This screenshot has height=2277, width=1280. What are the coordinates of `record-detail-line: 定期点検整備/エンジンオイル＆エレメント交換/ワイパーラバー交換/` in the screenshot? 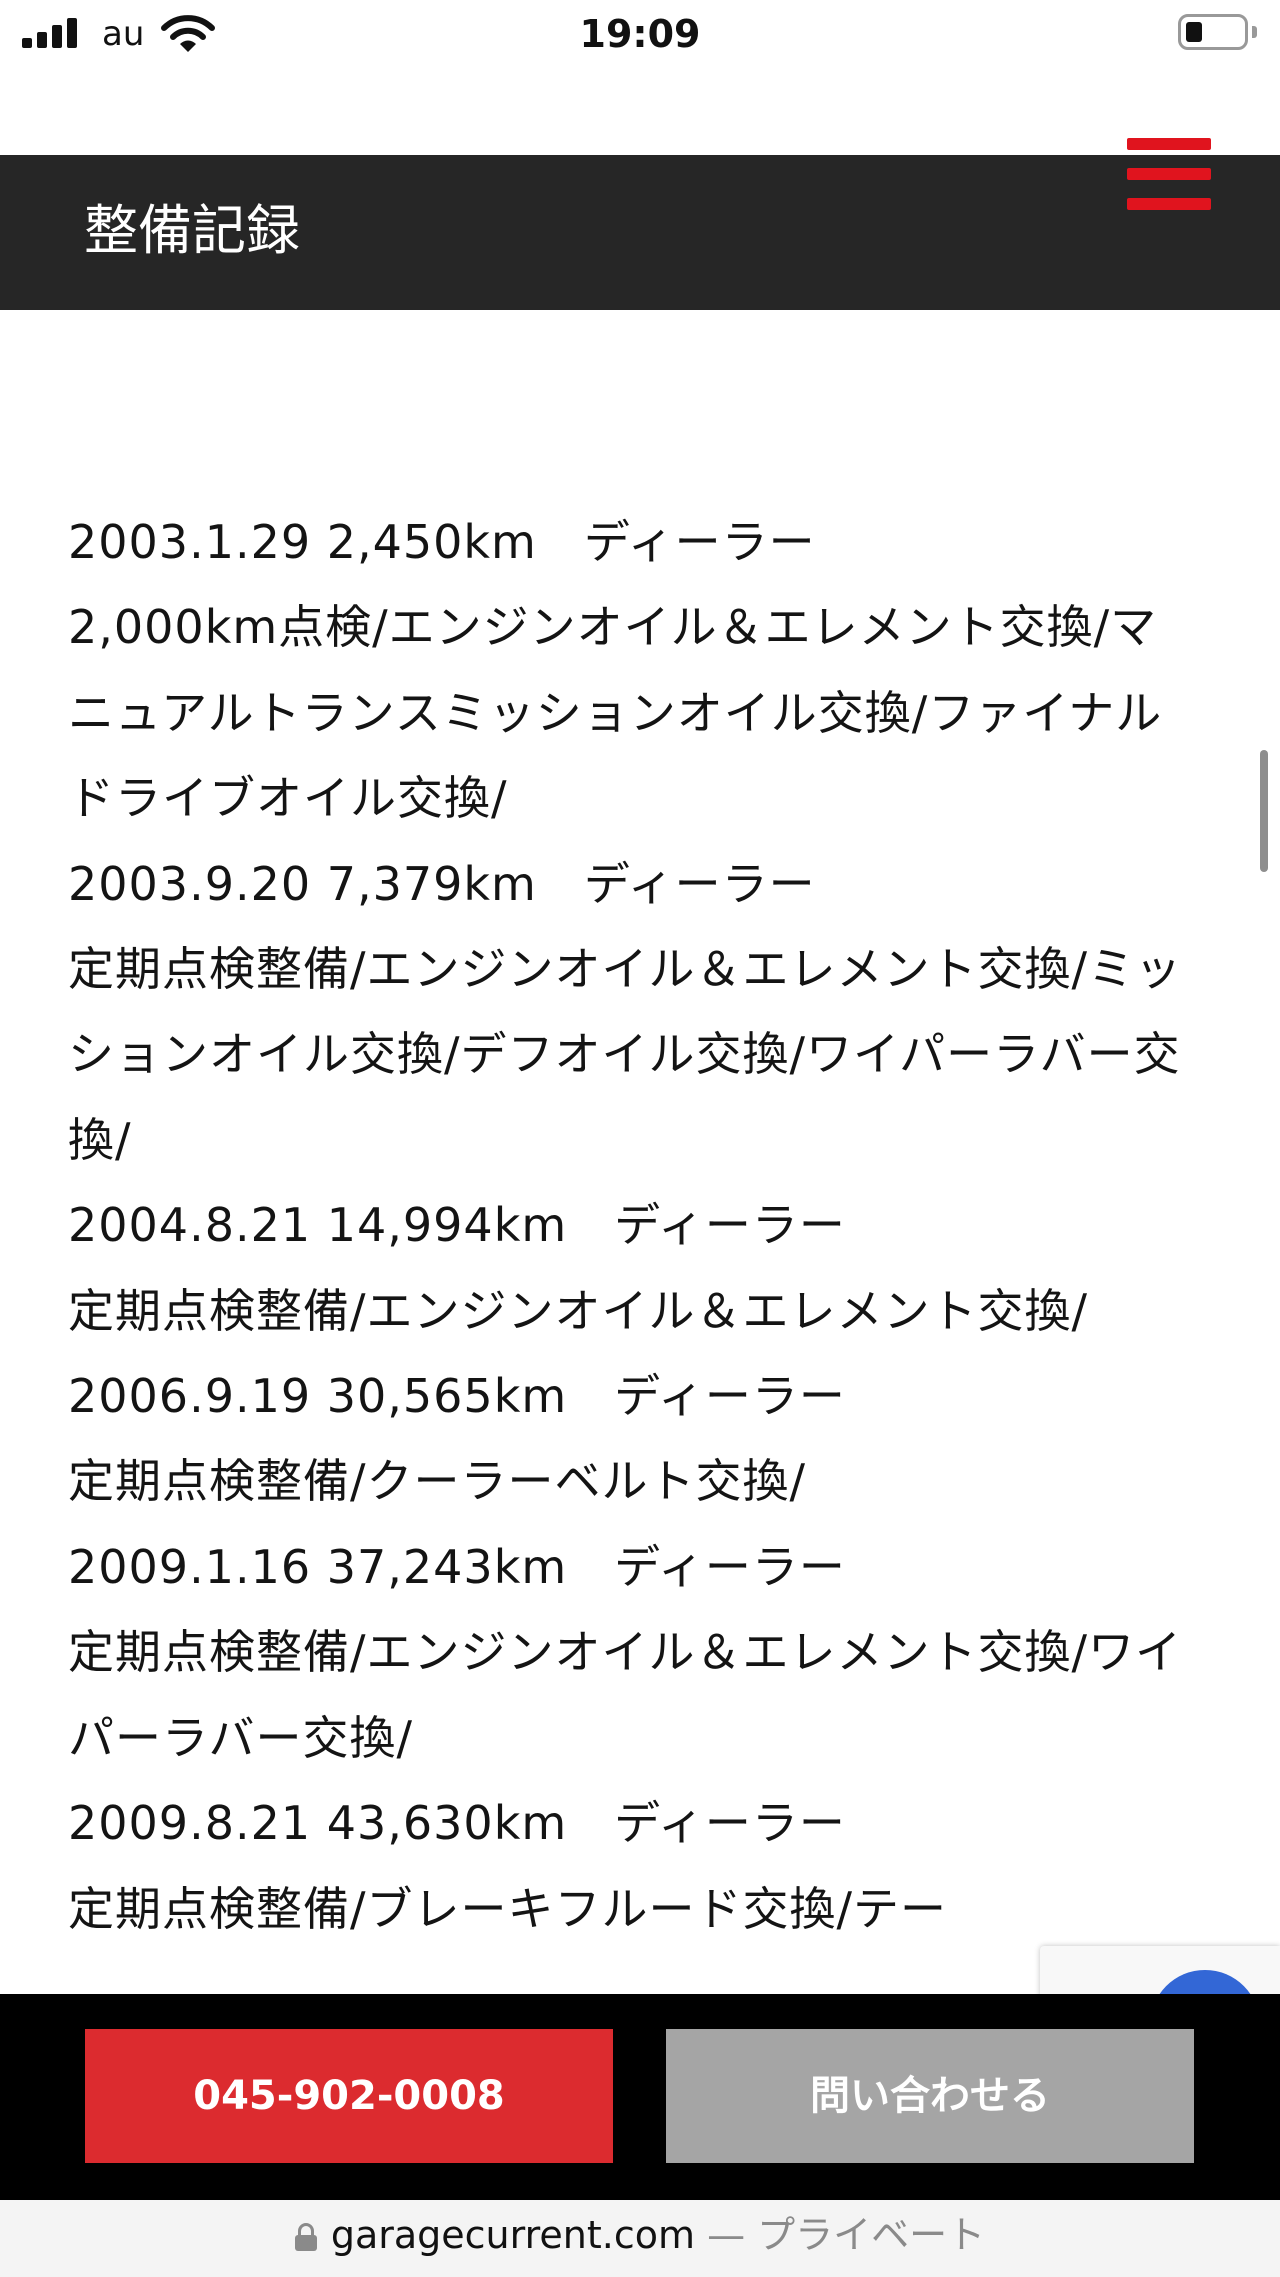 It's located at (625, 1695).